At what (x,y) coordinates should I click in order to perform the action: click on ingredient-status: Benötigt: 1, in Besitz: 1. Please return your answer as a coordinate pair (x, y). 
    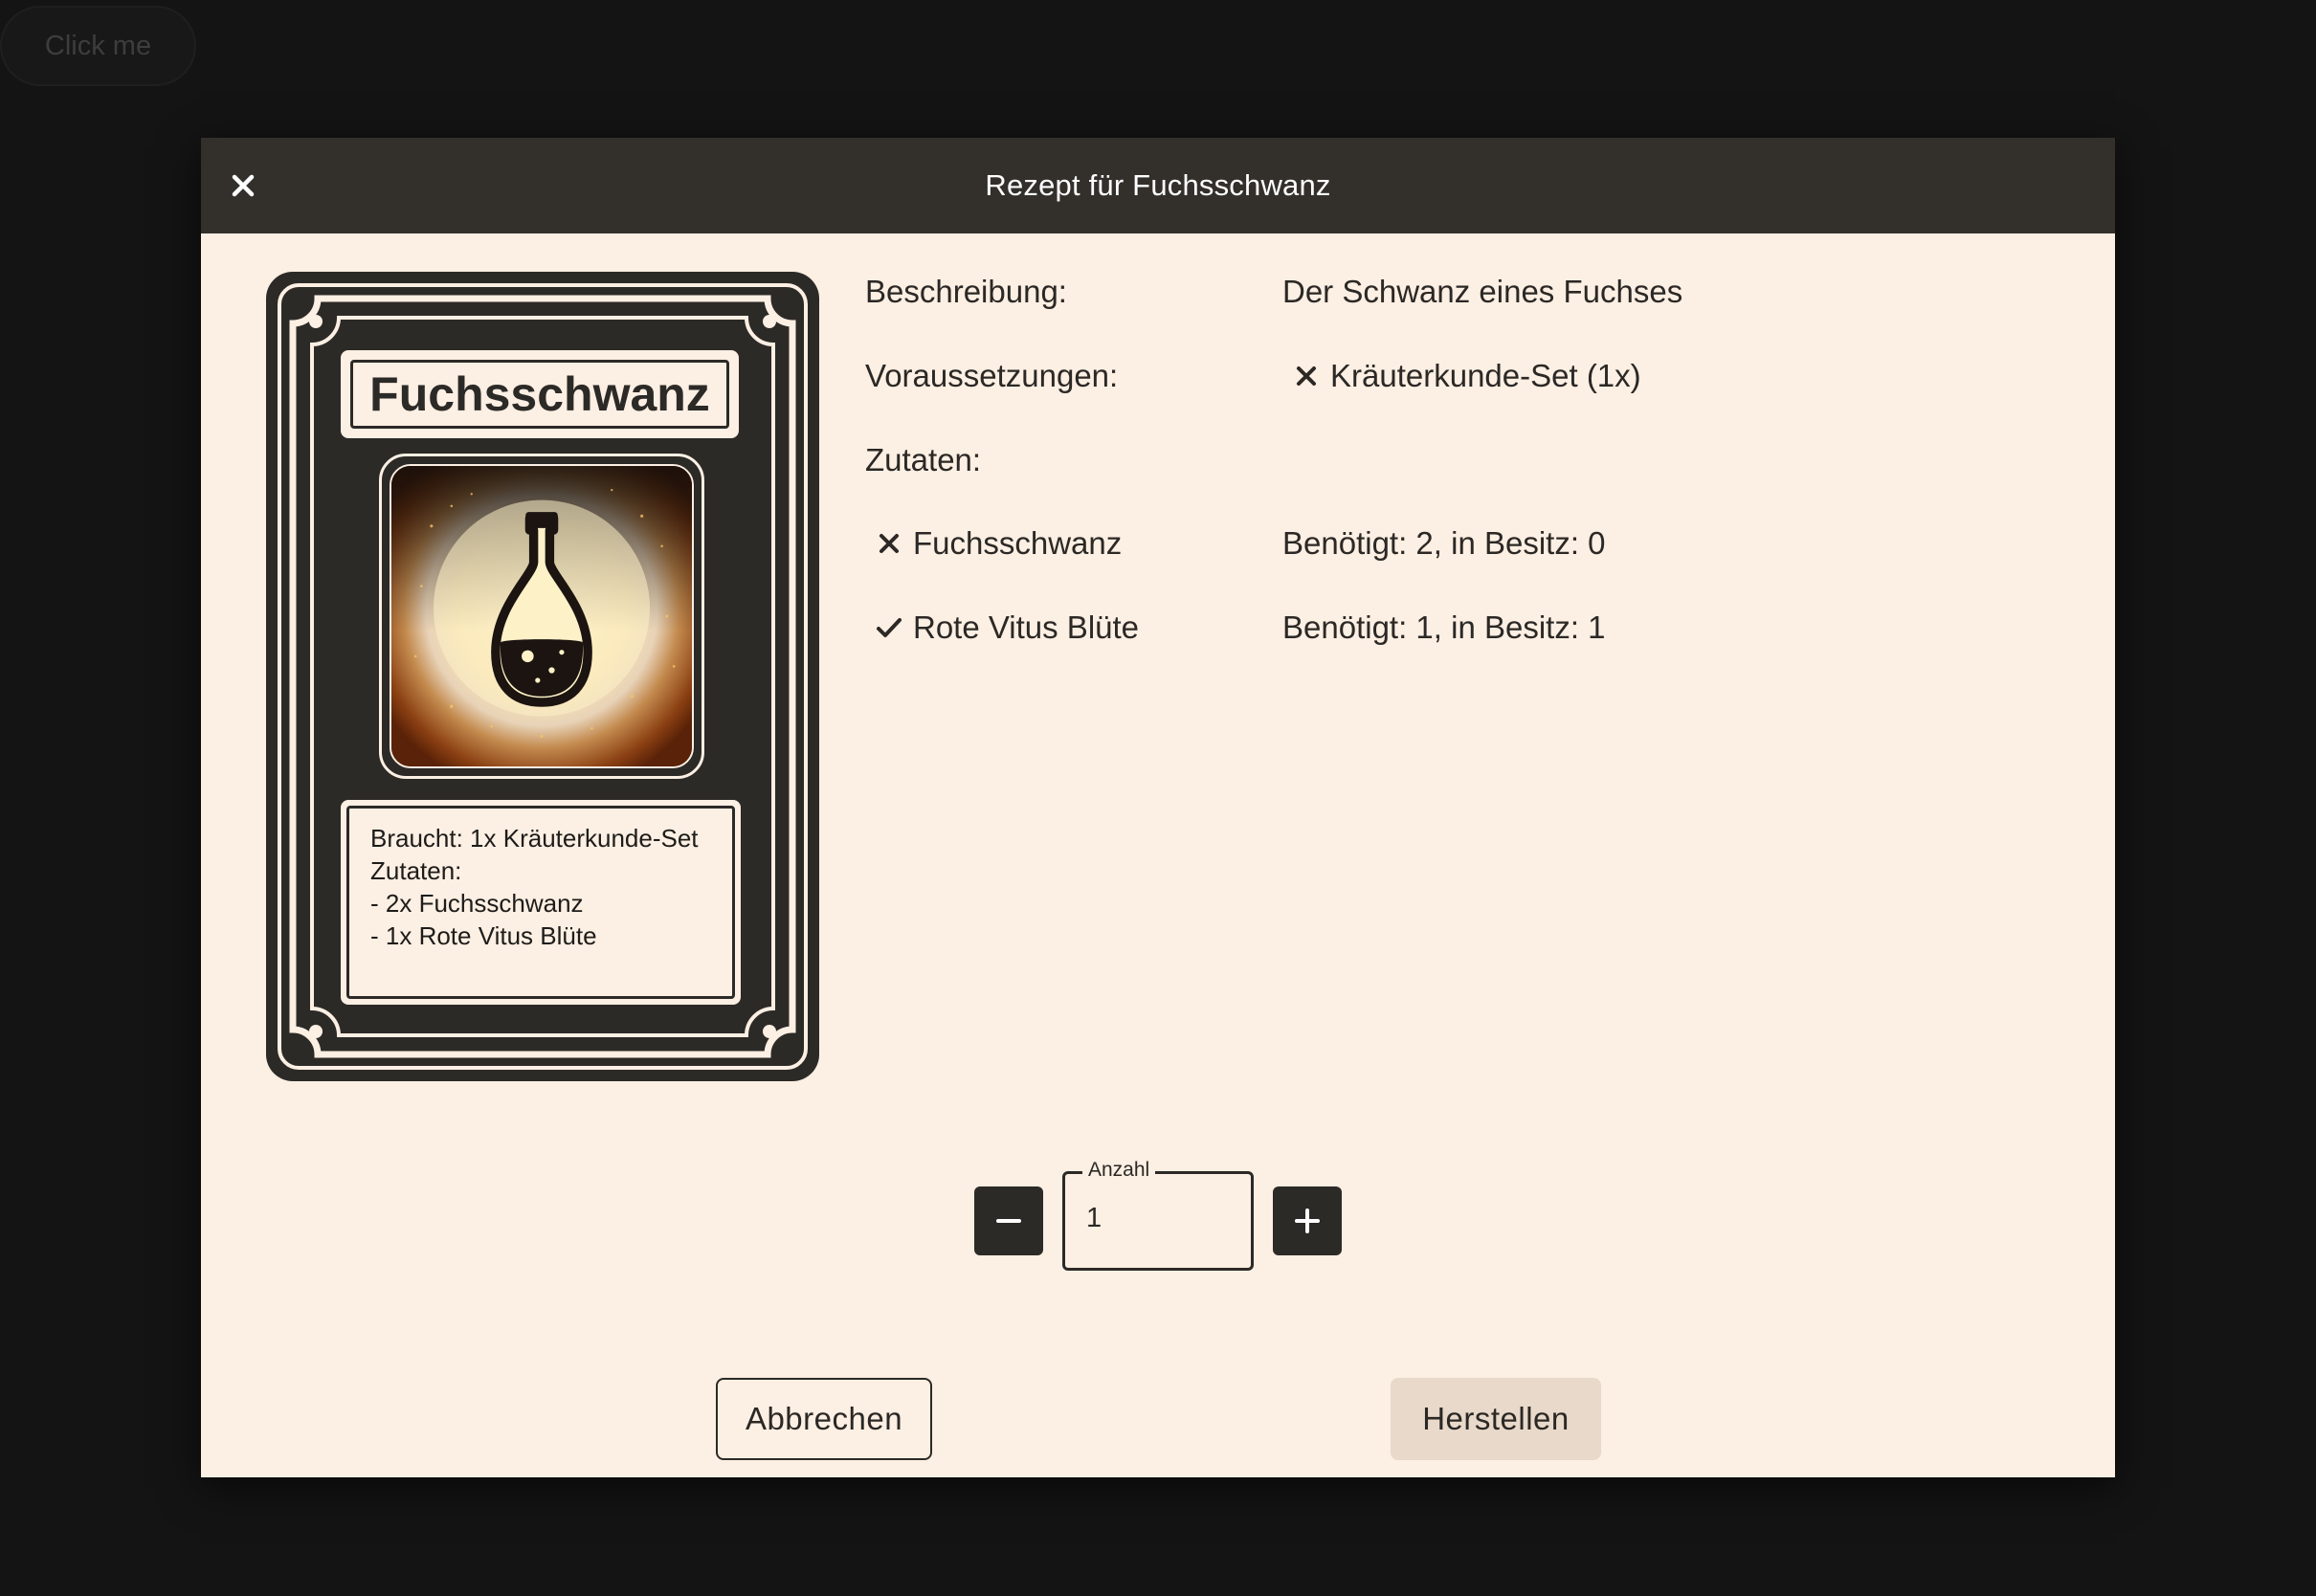
    Looking at the image, I should click on (1444, 628).